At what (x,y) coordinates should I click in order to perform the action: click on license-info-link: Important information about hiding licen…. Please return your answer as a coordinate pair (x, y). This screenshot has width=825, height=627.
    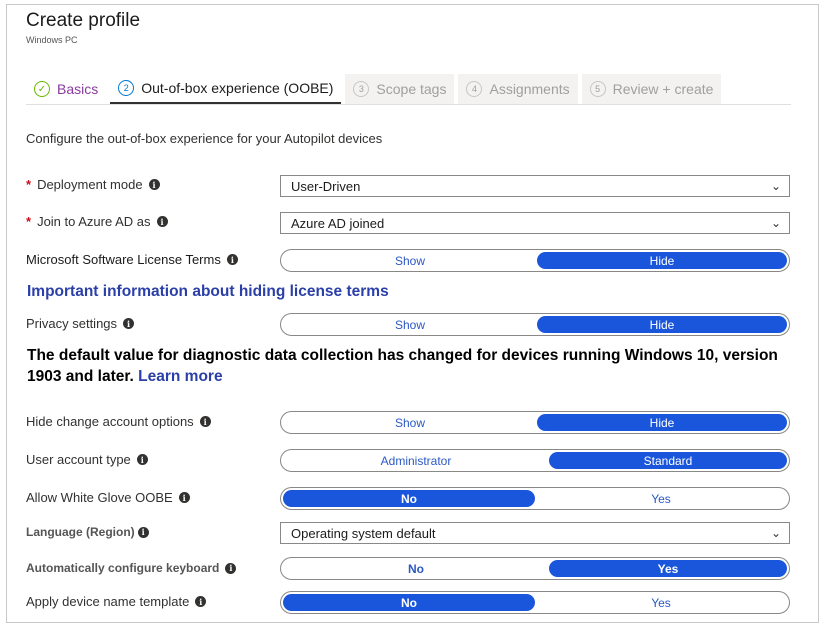
    Looking at the image, I should click on (208, 292).